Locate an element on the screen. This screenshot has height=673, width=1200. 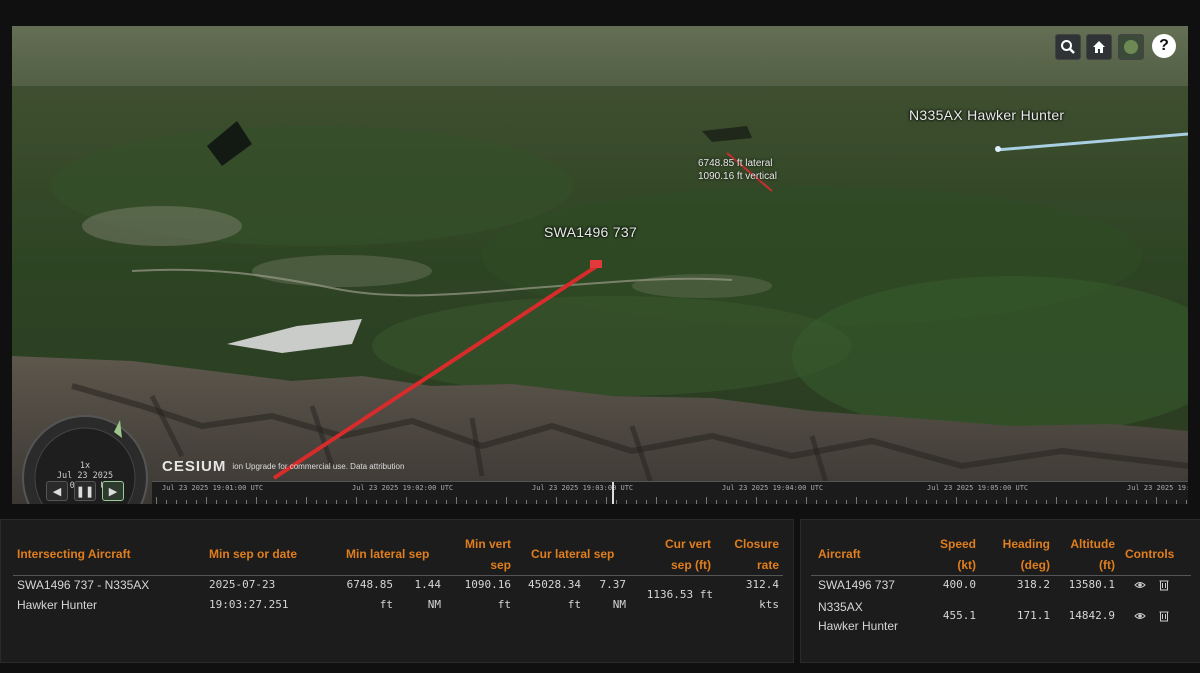
cur-lateral-nm-unit: NM is located at coordinates (619, 604).